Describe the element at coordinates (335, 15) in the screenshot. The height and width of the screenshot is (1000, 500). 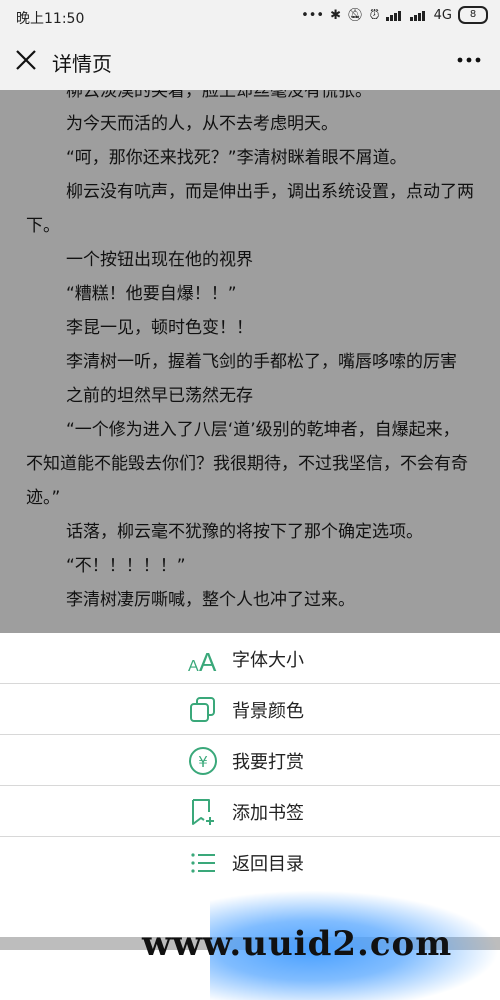
I see `bluetooth-icon: ✱` at that location.